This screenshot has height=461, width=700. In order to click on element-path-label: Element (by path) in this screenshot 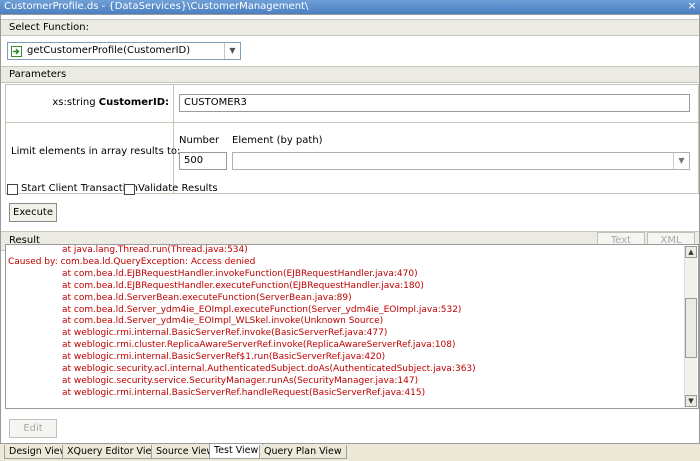, I will do `click(277, 140)`.